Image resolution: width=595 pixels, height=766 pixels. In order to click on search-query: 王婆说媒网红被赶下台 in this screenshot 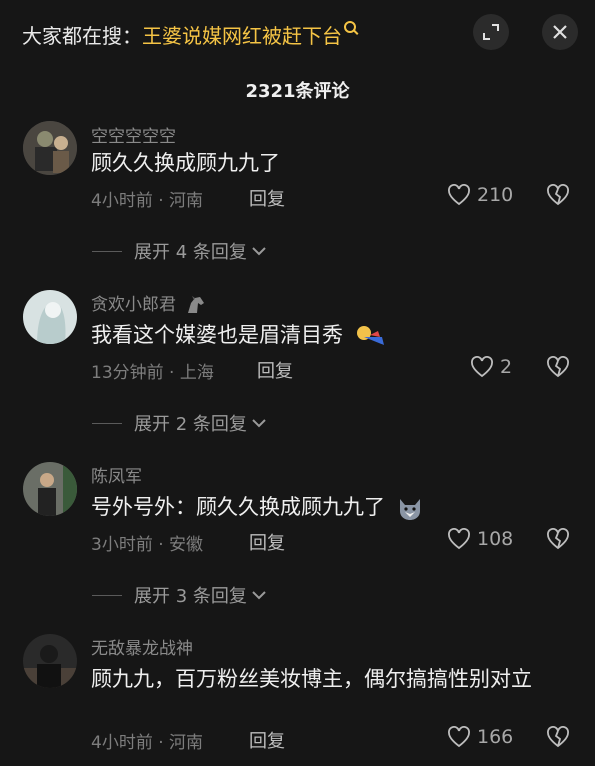, I will do `click(242, 36)`.